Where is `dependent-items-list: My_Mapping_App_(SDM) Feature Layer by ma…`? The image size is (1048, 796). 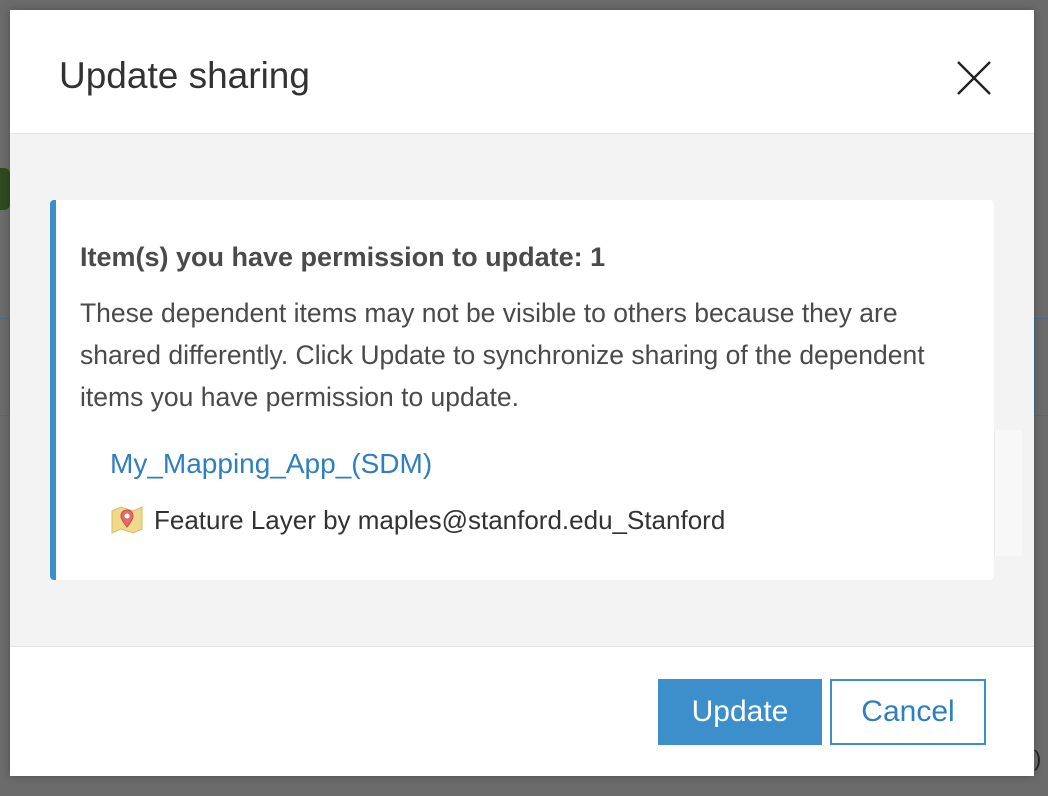 dependent-items-list: My_Mapping_App_(SDM) Feature Layer by ma… is located at coordinates (566, 493).